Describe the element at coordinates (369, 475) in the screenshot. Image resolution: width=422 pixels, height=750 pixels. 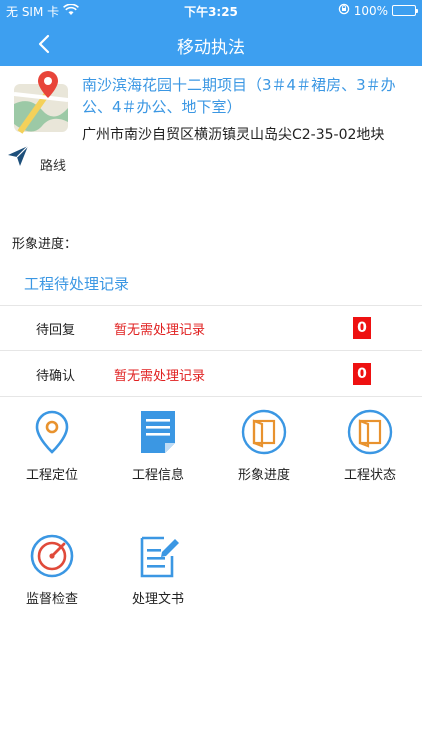
I see `menu-label: 工程状态` at that location.